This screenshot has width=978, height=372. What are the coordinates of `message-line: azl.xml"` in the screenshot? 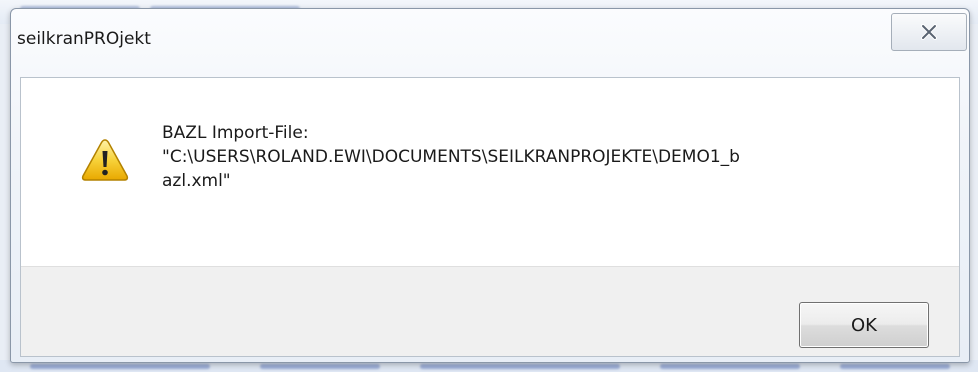 It's located at (196, 181).